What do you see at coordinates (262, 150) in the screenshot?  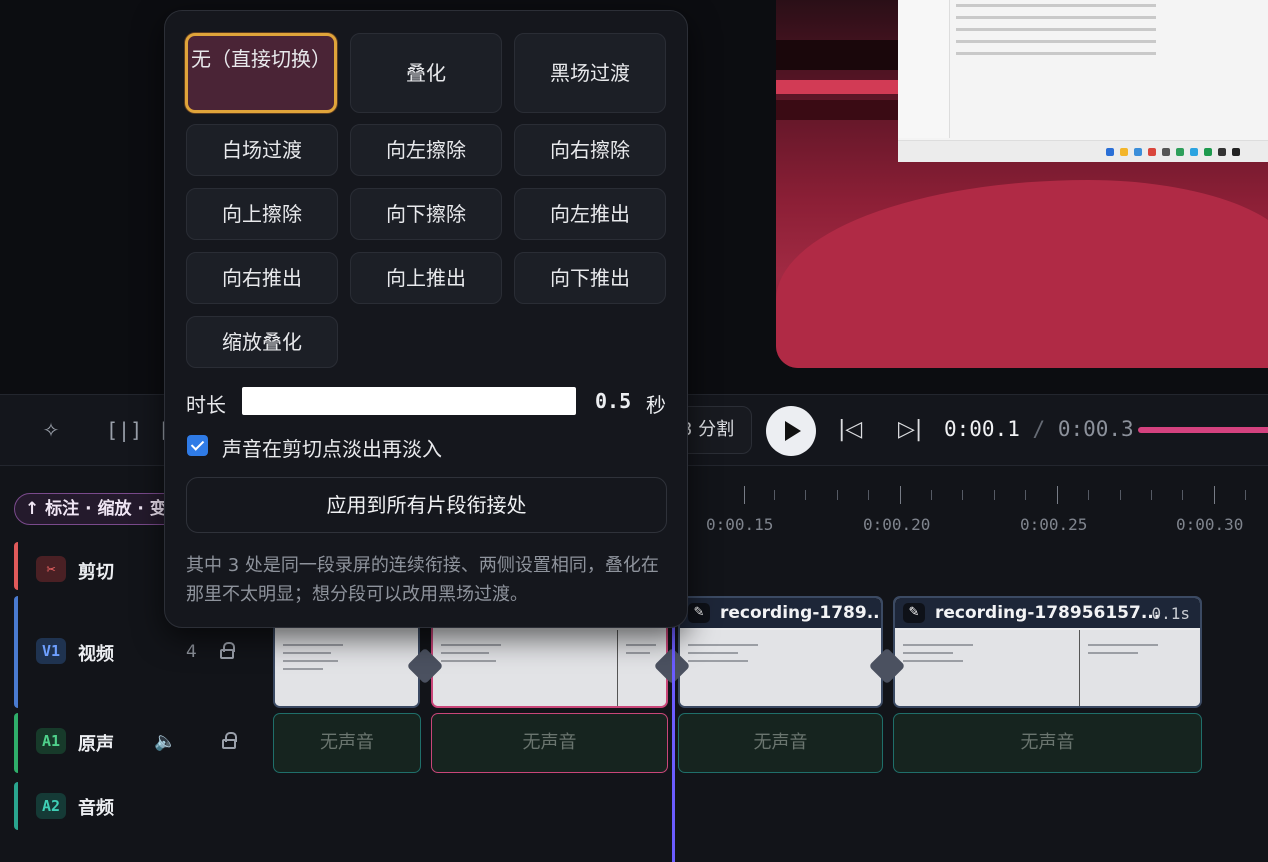 I see `transition-option-fade-white: 白场过渡` at bounding box center [262, 150].